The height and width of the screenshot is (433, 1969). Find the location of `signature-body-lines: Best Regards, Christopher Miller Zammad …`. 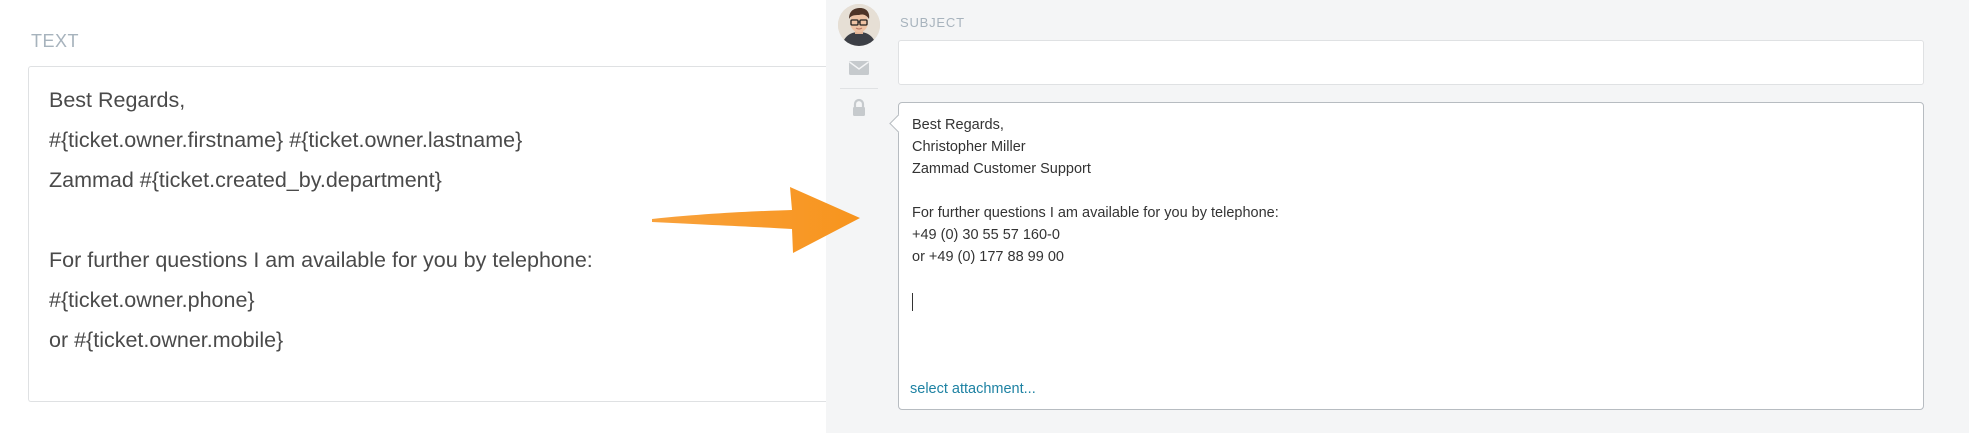

signature-body-lines: Best Regards, Christopher Miller Zammad … is located at coordinates (1095, 191).